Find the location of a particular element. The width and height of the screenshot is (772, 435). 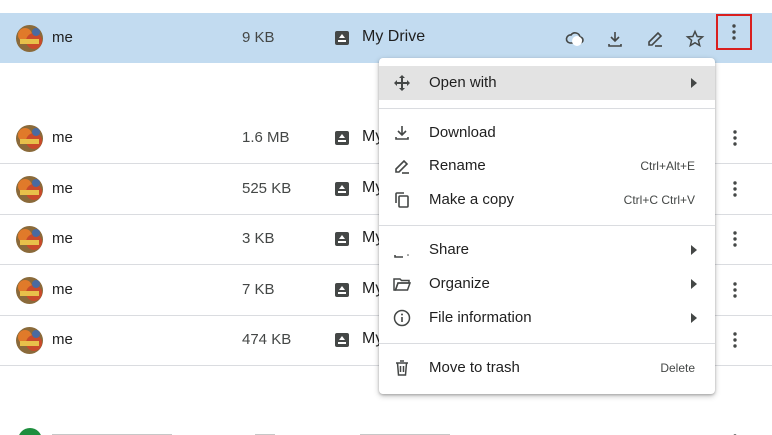

menu-item-shortcut: Ctrl+Alt+E is located at coordinates (667, 166).